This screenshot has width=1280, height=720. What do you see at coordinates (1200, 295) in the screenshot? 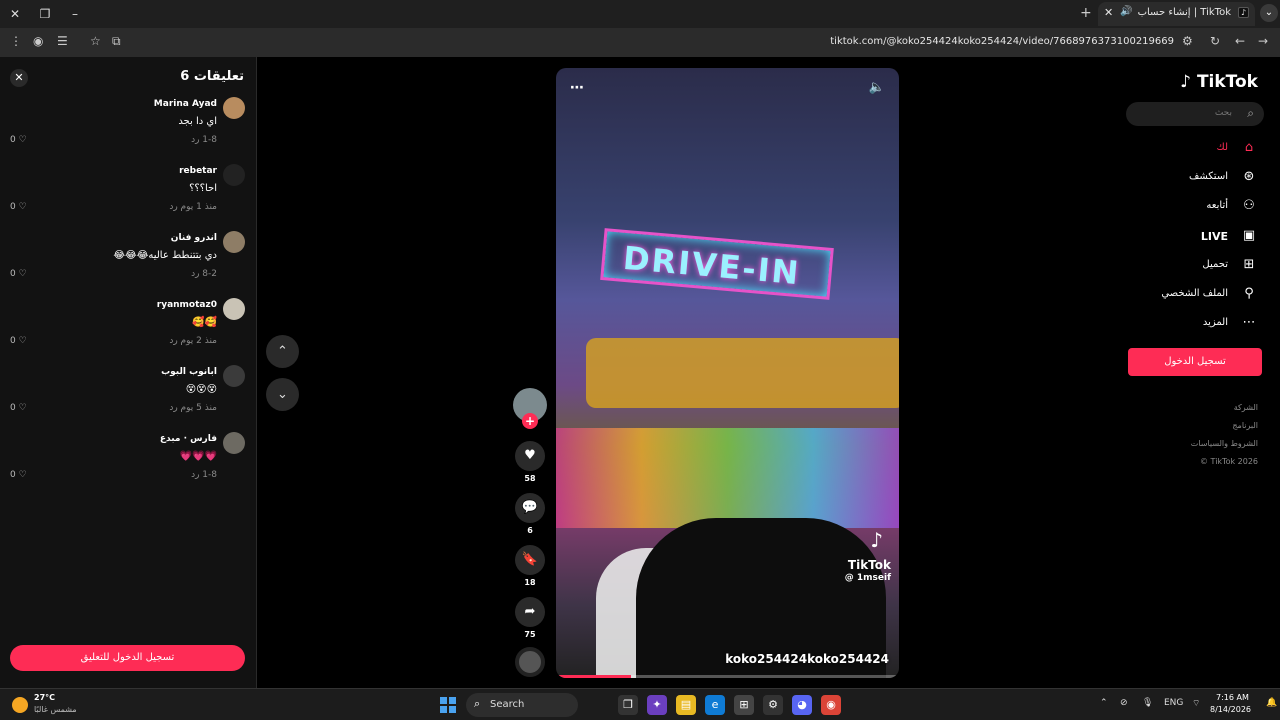
I see `nav-profile: الملف الشخصي ⚲` at bounding box center [1200, 295].